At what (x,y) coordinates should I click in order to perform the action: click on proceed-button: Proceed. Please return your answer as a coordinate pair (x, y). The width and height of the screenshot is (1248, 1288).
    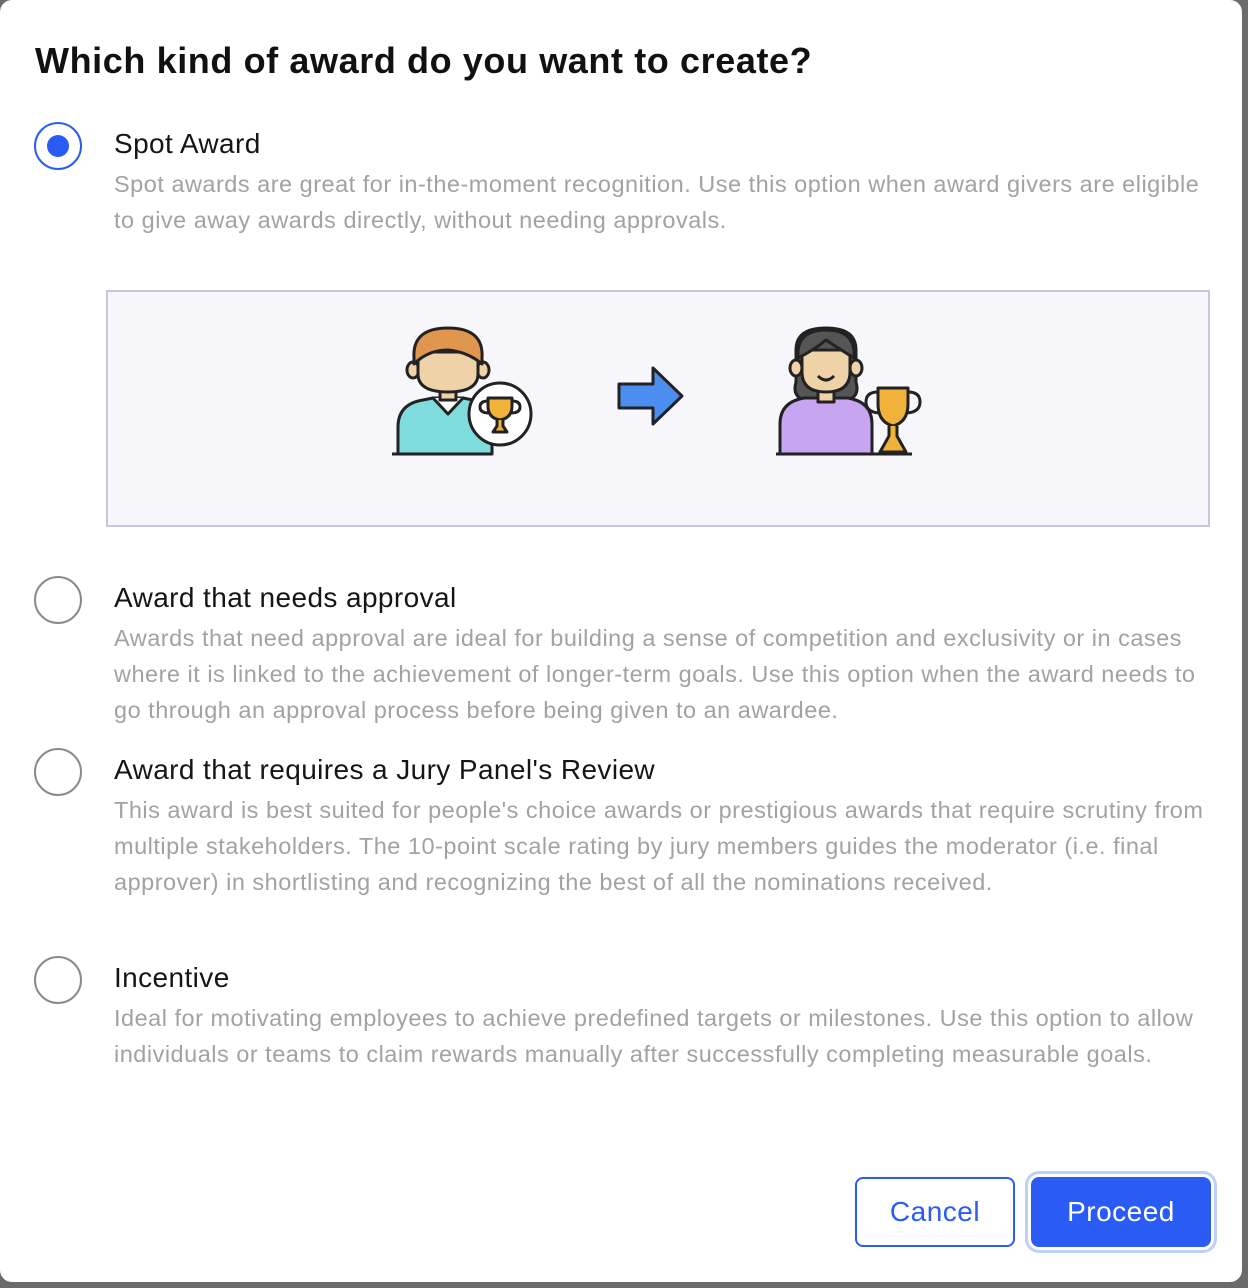
    Looking at the image, I should click on (1121, 1212).